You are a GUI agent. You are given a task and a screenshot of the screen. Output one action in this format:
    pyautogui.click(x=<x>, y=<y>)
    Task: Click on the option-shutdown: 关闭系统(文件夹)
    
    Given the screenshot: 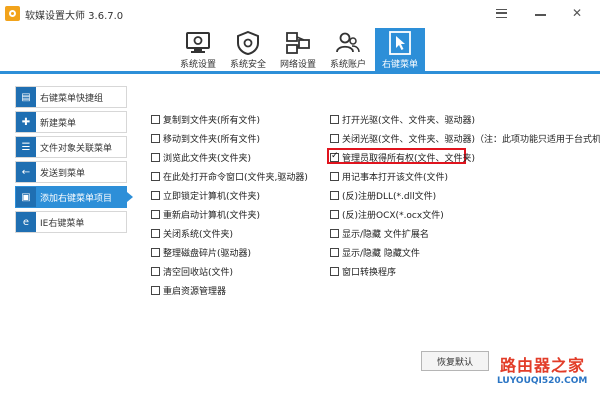 What is the action you would take?
    pyautogui.click(x=192, y=233)
    